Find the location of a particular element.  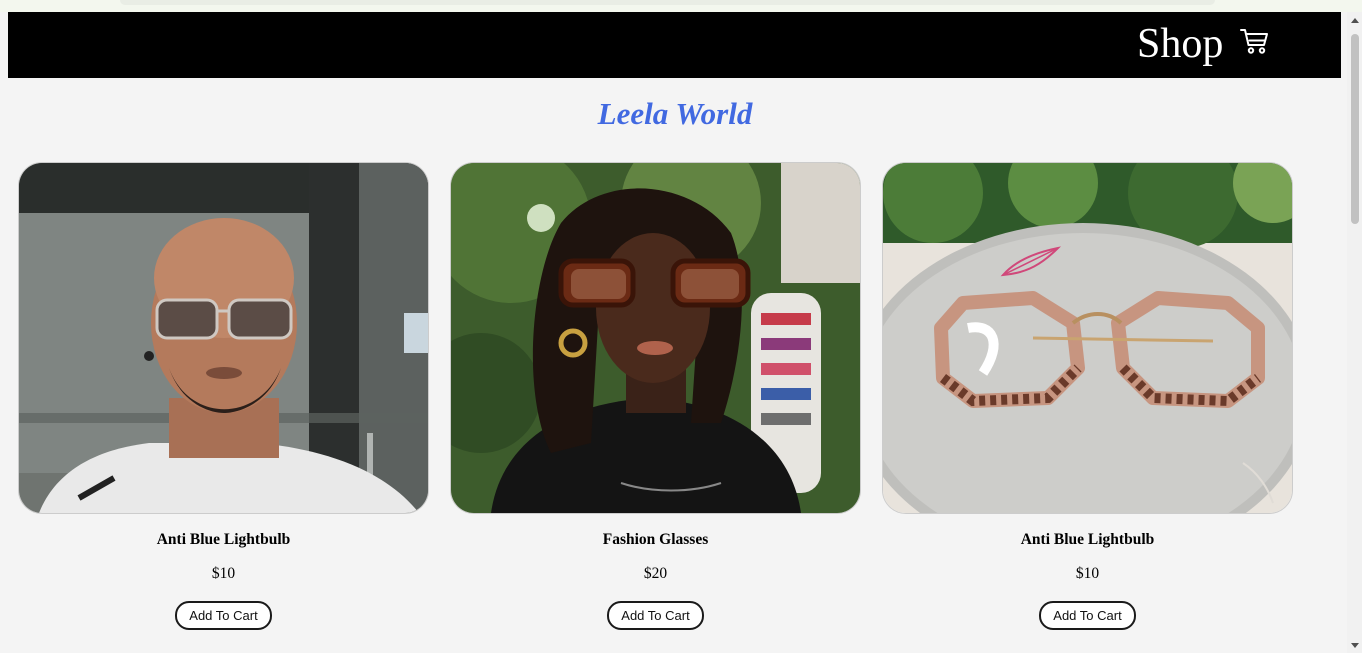

scrollbar-thumb is located at coordinates (1355, 129).